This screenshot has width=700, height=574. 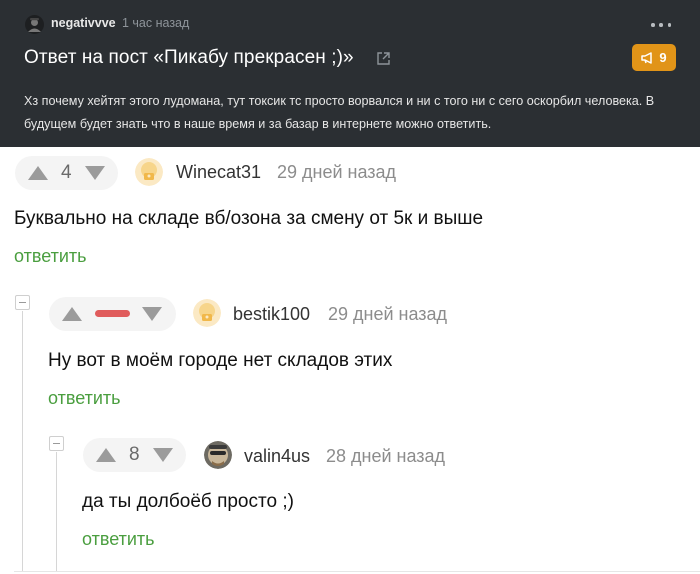 I want to click on divider, so click(x=357, y=571).